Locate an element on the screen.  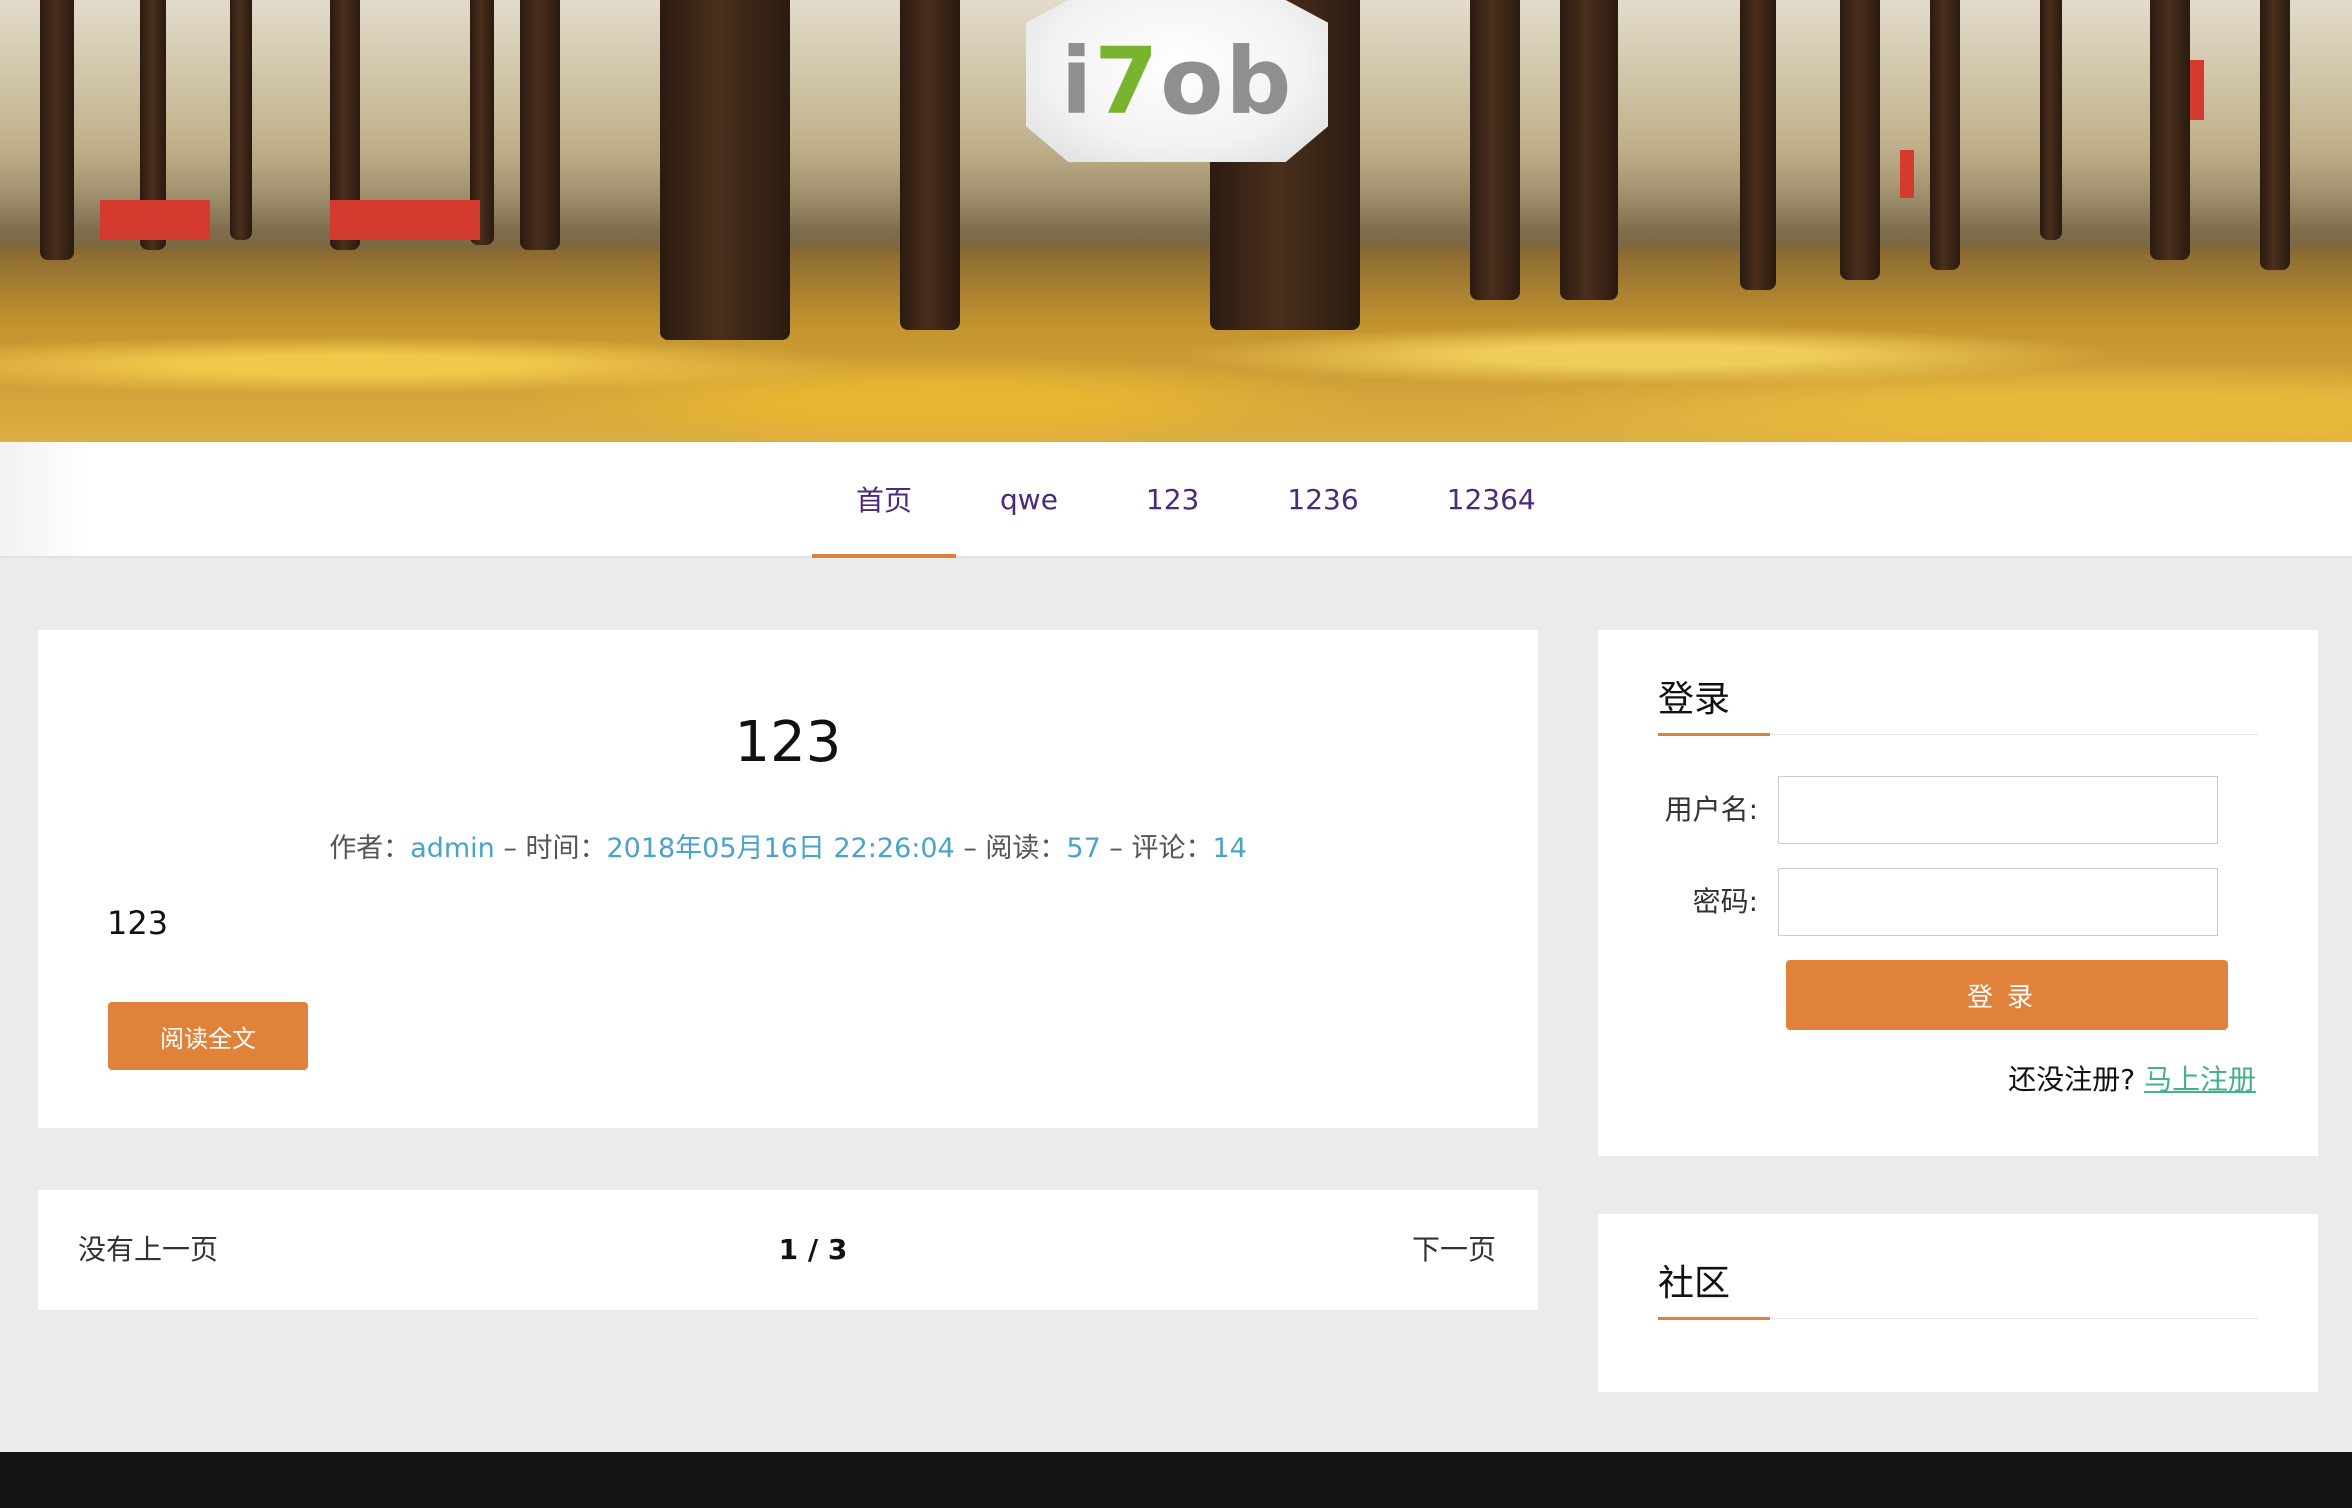
reads-label: 阅读： is located at coordinates (1026, 848).